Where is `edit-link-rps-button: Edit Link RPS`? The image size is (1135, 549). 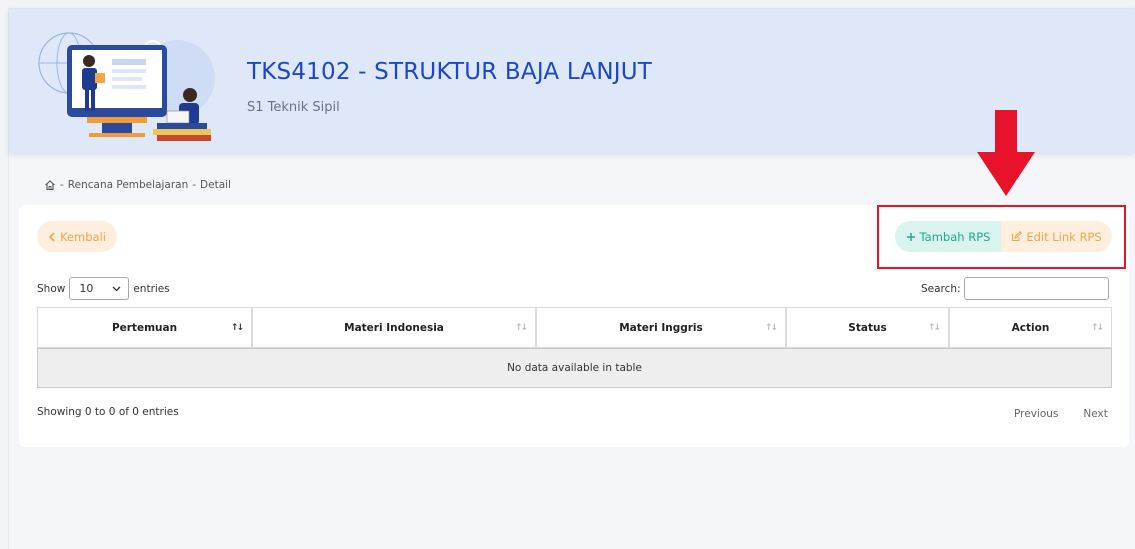 edit-link-rps-button: Edit Link RPS is located at coordinates (1056, 236).